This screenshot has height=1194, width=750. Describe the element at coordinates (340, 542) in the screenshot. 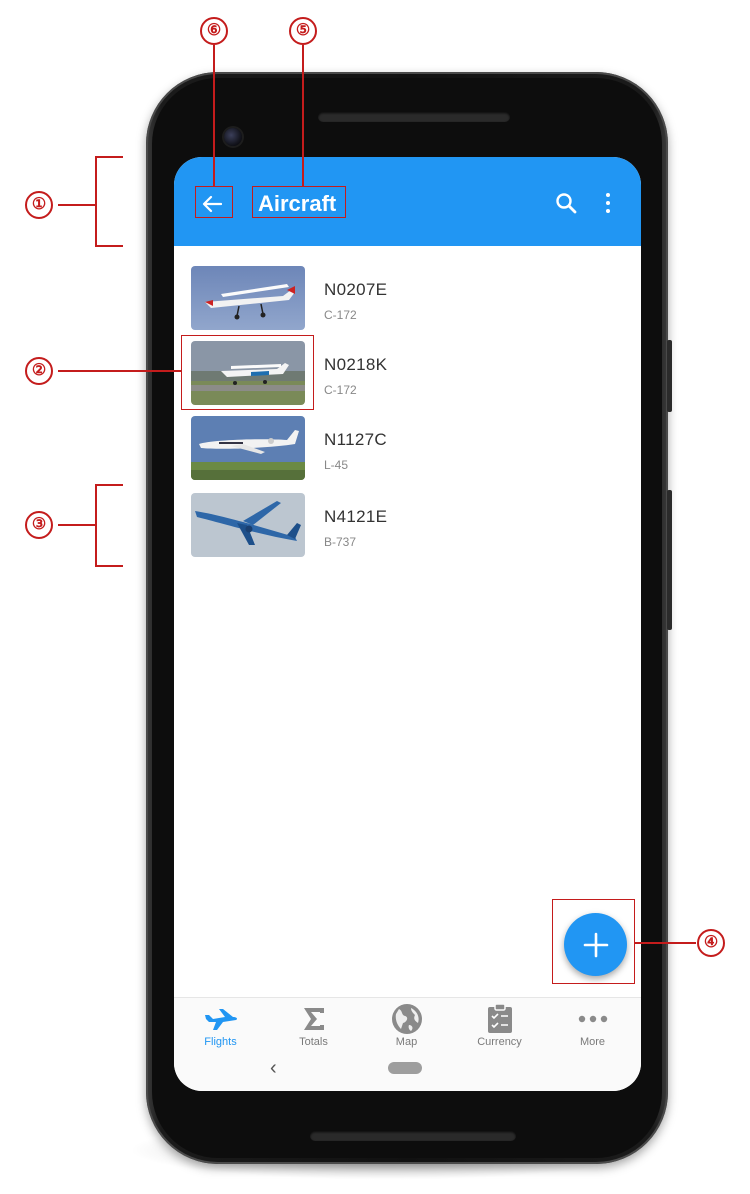

I see `aircraft-model: B-737` at that location.